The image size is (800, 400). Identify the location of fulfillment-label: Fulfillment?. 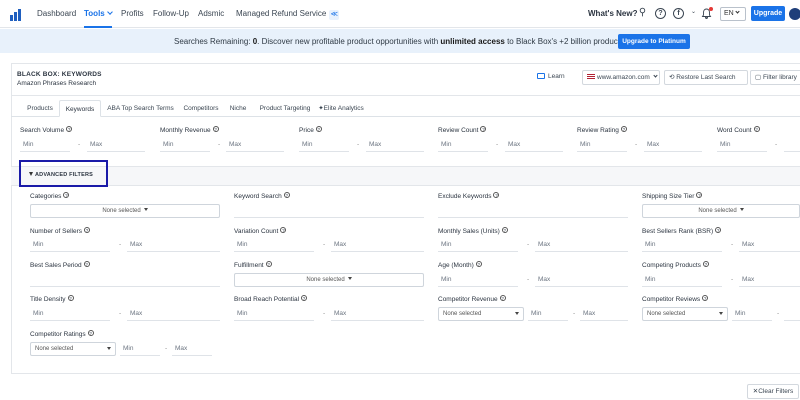
(253, 265).